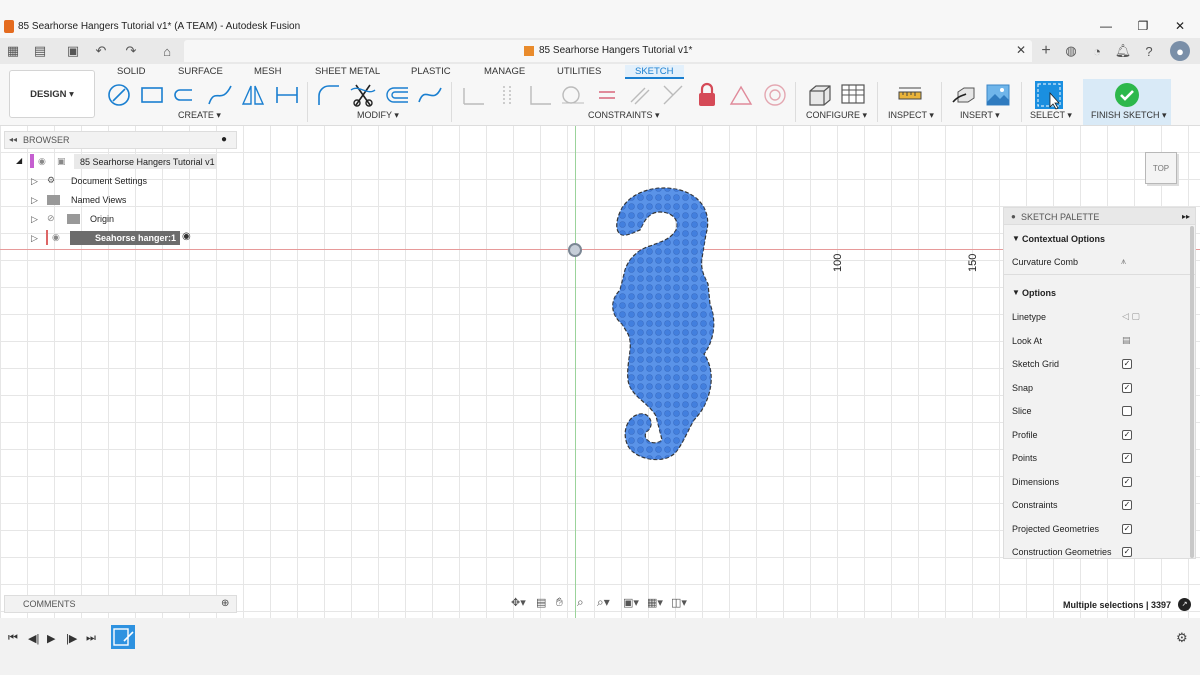 The height and width of the screenshot is (675, 1200). Describe the element at coordinates (109, 181) in the screenshot. I see `browser-item-document-settings: Document Settings` at that location.